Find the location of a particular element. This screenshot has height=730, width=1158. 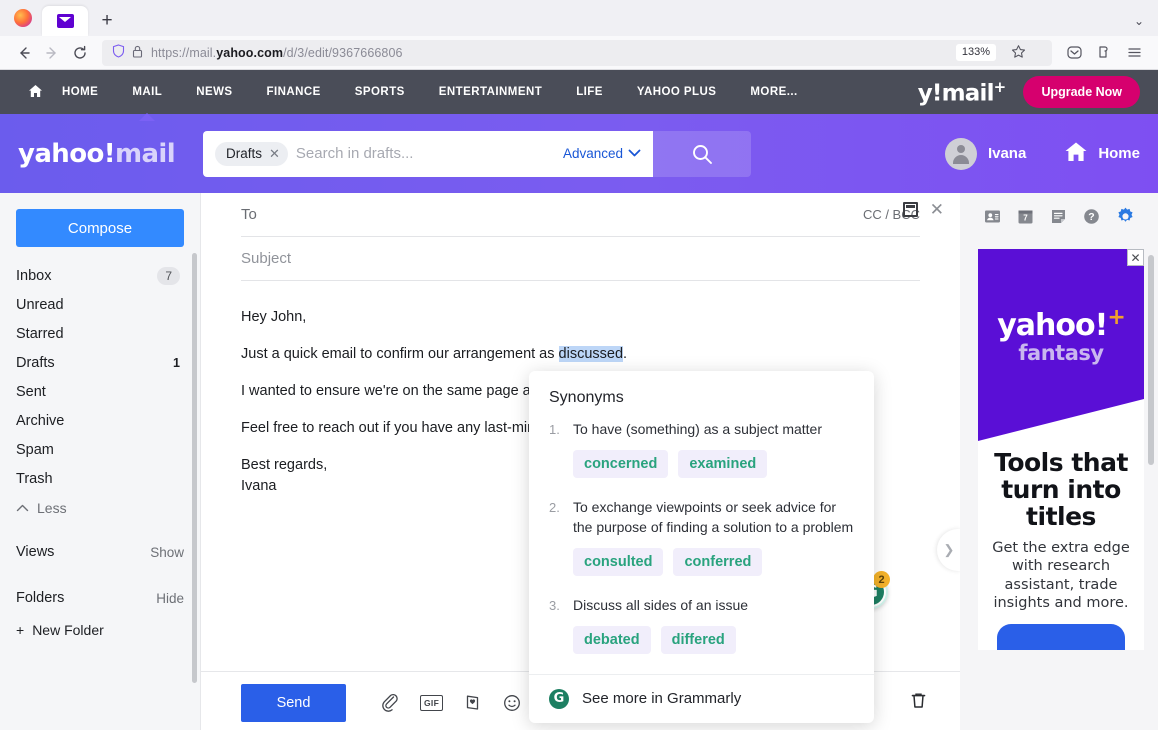

views-show-action: Show is located at coordinates (167, 552).